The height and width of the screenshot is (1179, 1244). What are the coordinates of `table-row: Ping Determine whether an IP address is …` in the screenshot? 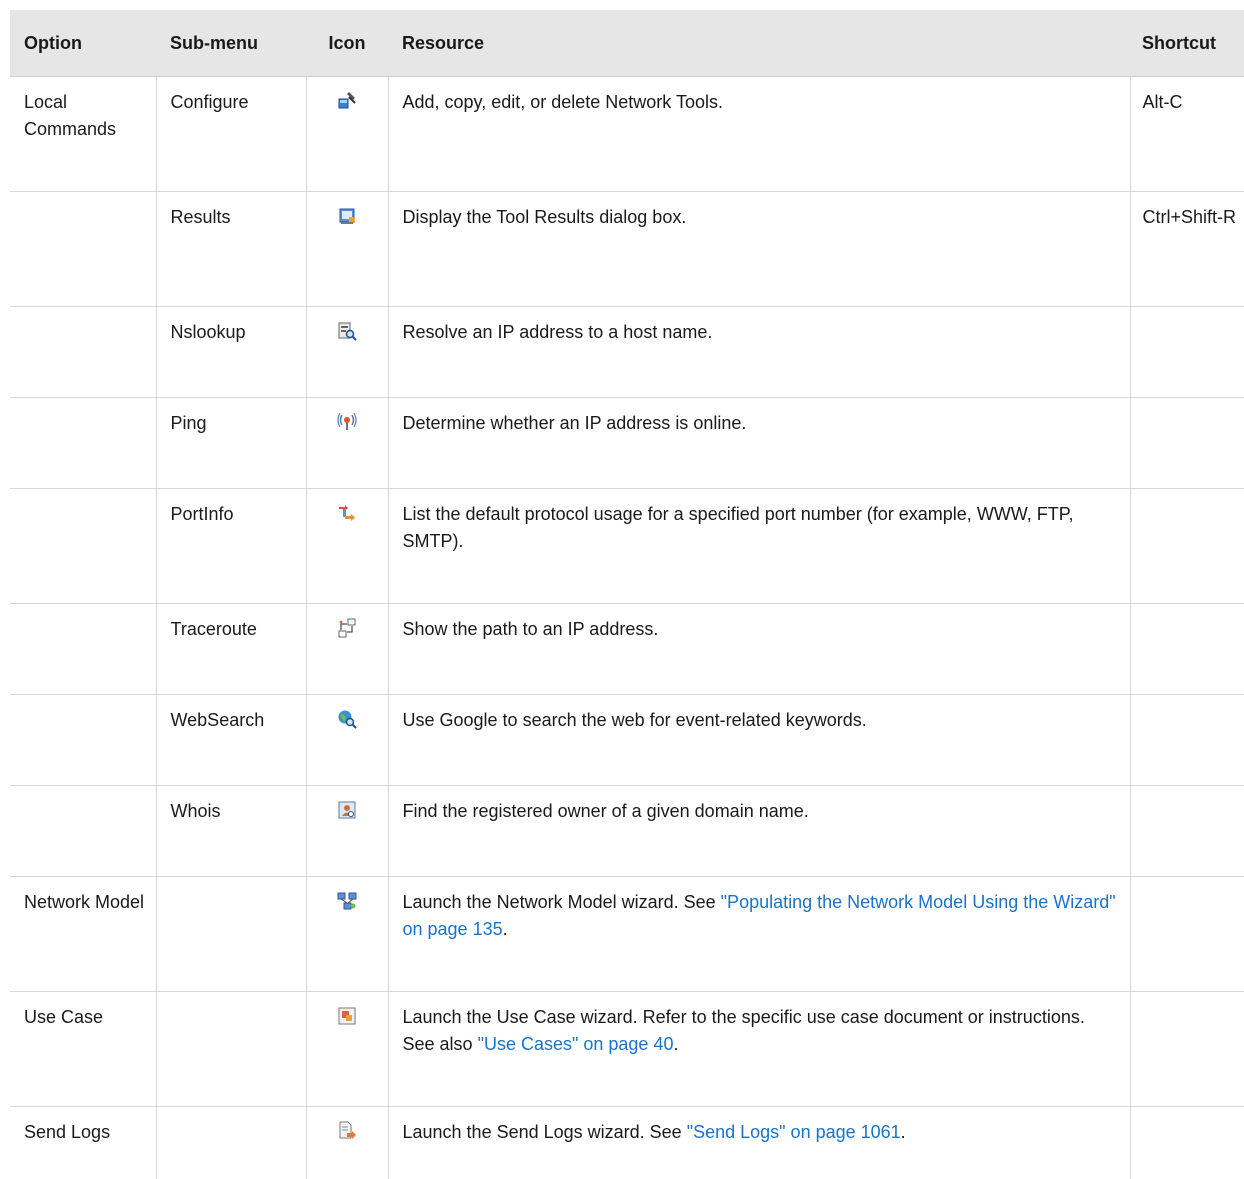 It's located at (627, 443).